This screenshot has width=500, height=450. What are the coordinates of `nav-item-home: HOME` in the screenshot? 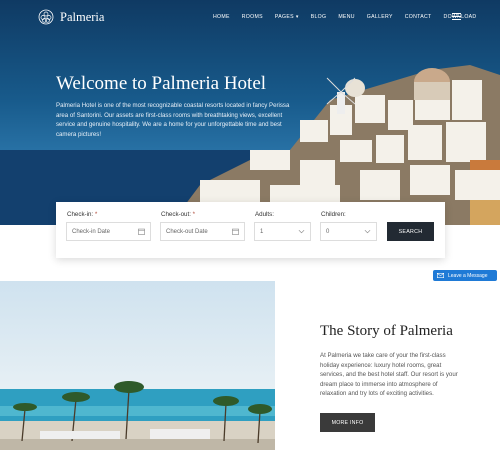 It's located at (221, 17).